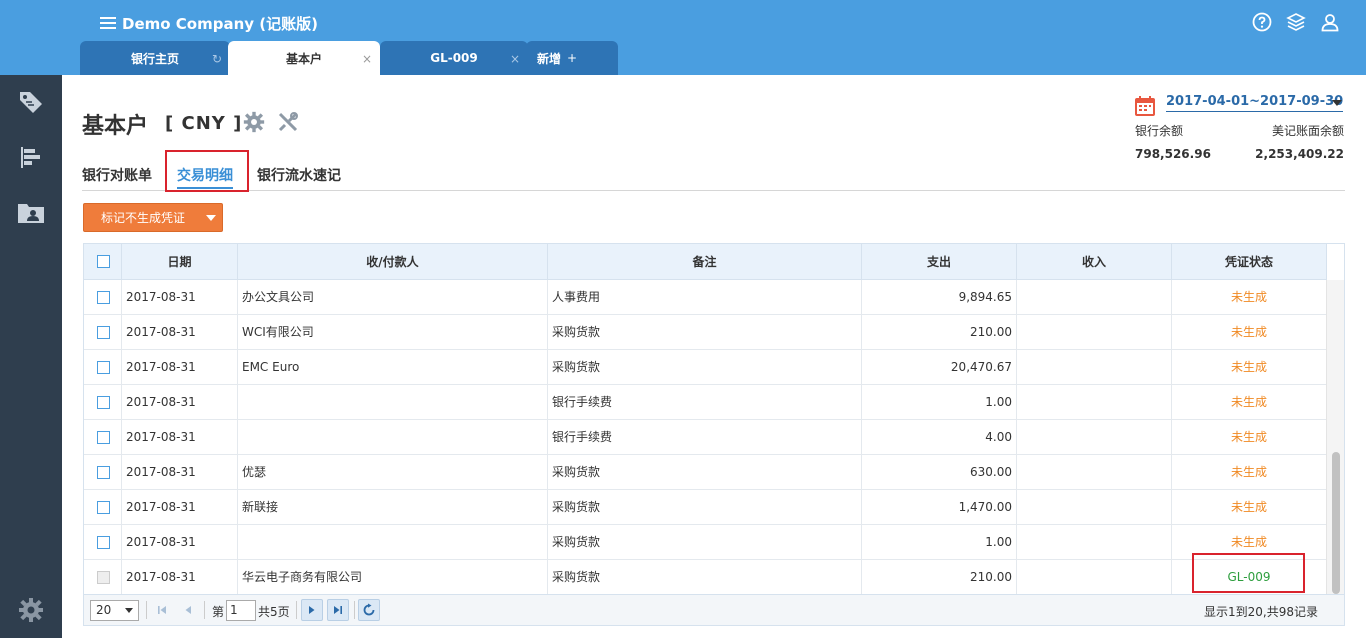 The width and height of the screenshot is (1366, 638). What do you see at coordinates (204, 123) in the screenshot?
I see `currency-label: [ CNY ]` at bounding box center [204, 123].